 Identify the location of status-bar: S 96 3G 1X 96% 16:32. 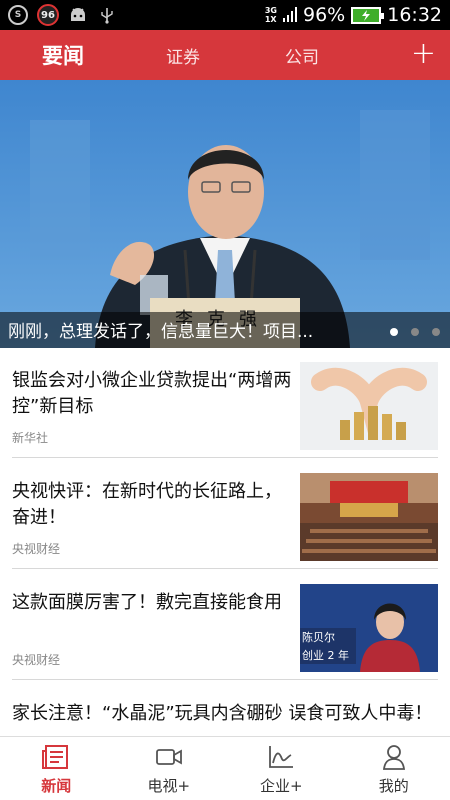
(225, 15).